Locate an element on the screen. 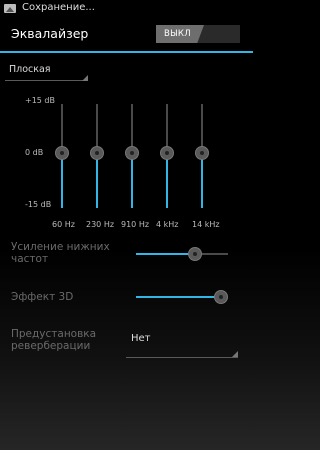 This screenshot has width=320, height=450. reverb-selected: Нет is located at coordinates (141, 338).